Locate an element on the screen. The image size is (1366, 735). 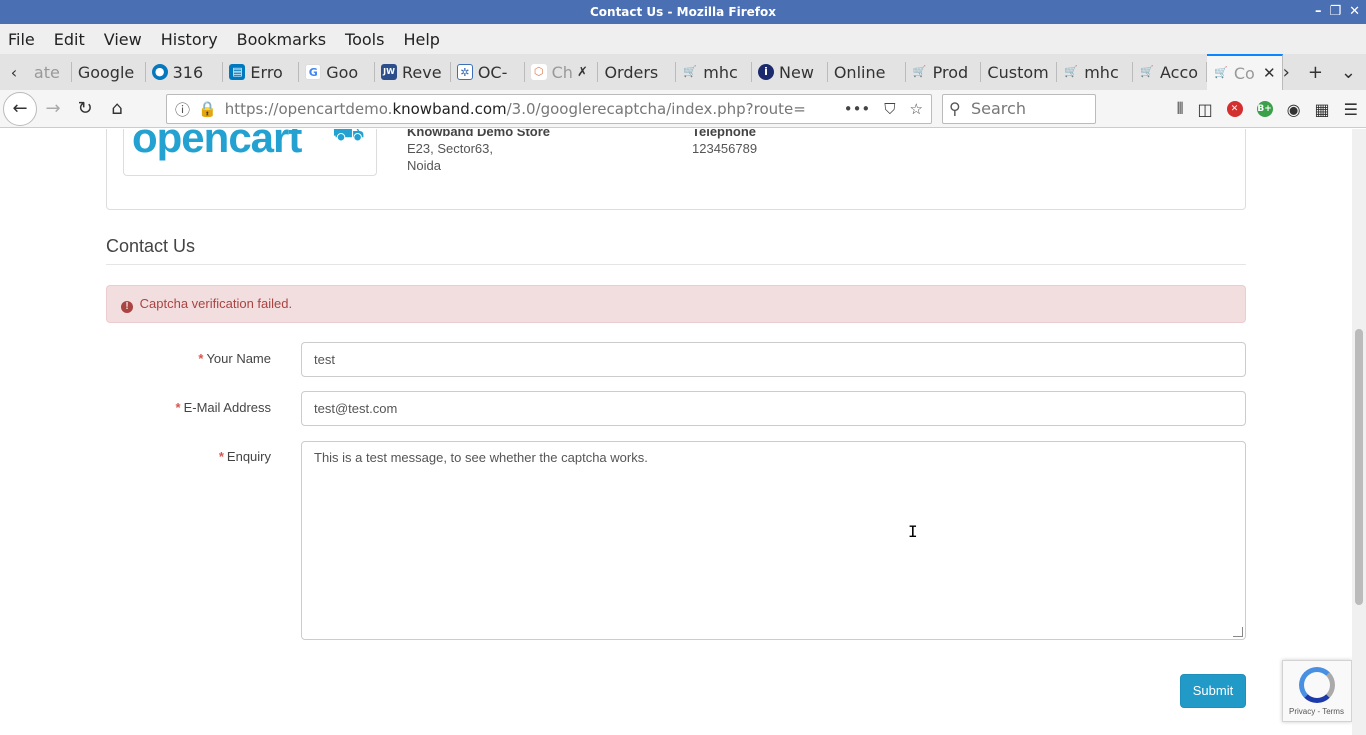
search-input: ⚲ Search is located at coordinates (1019, 109).